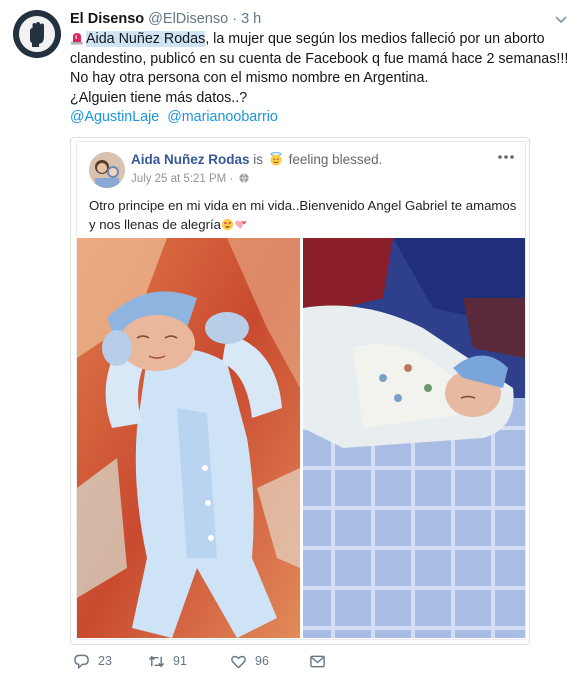 The image size is (580, 680). I want to click on facebook-feeling: feeling blessed., so click(335, 159).